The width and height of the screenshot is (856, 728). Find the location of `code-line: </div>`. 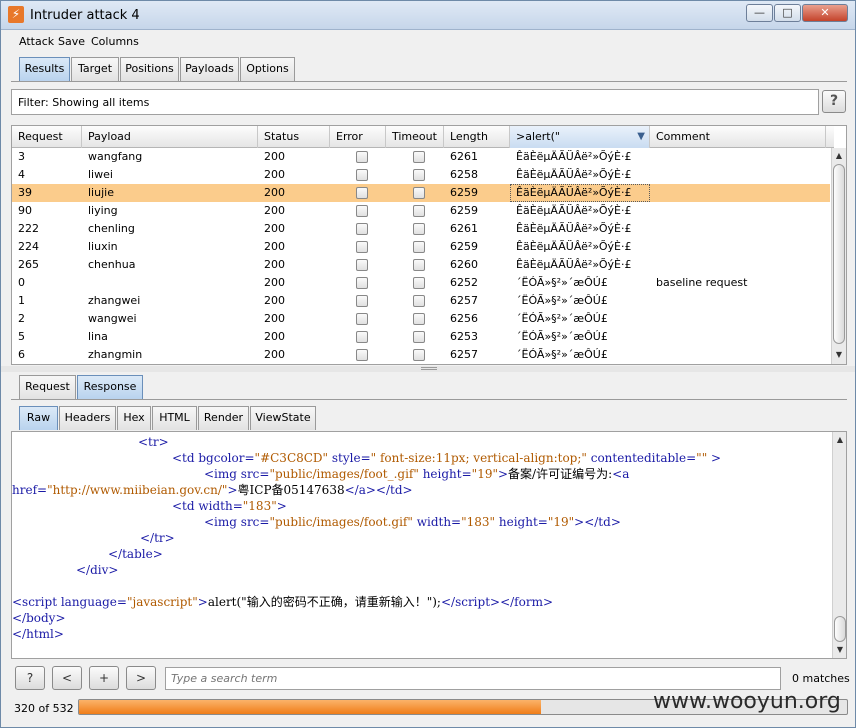

code-line: </div> is located at coordinates (97, 570).